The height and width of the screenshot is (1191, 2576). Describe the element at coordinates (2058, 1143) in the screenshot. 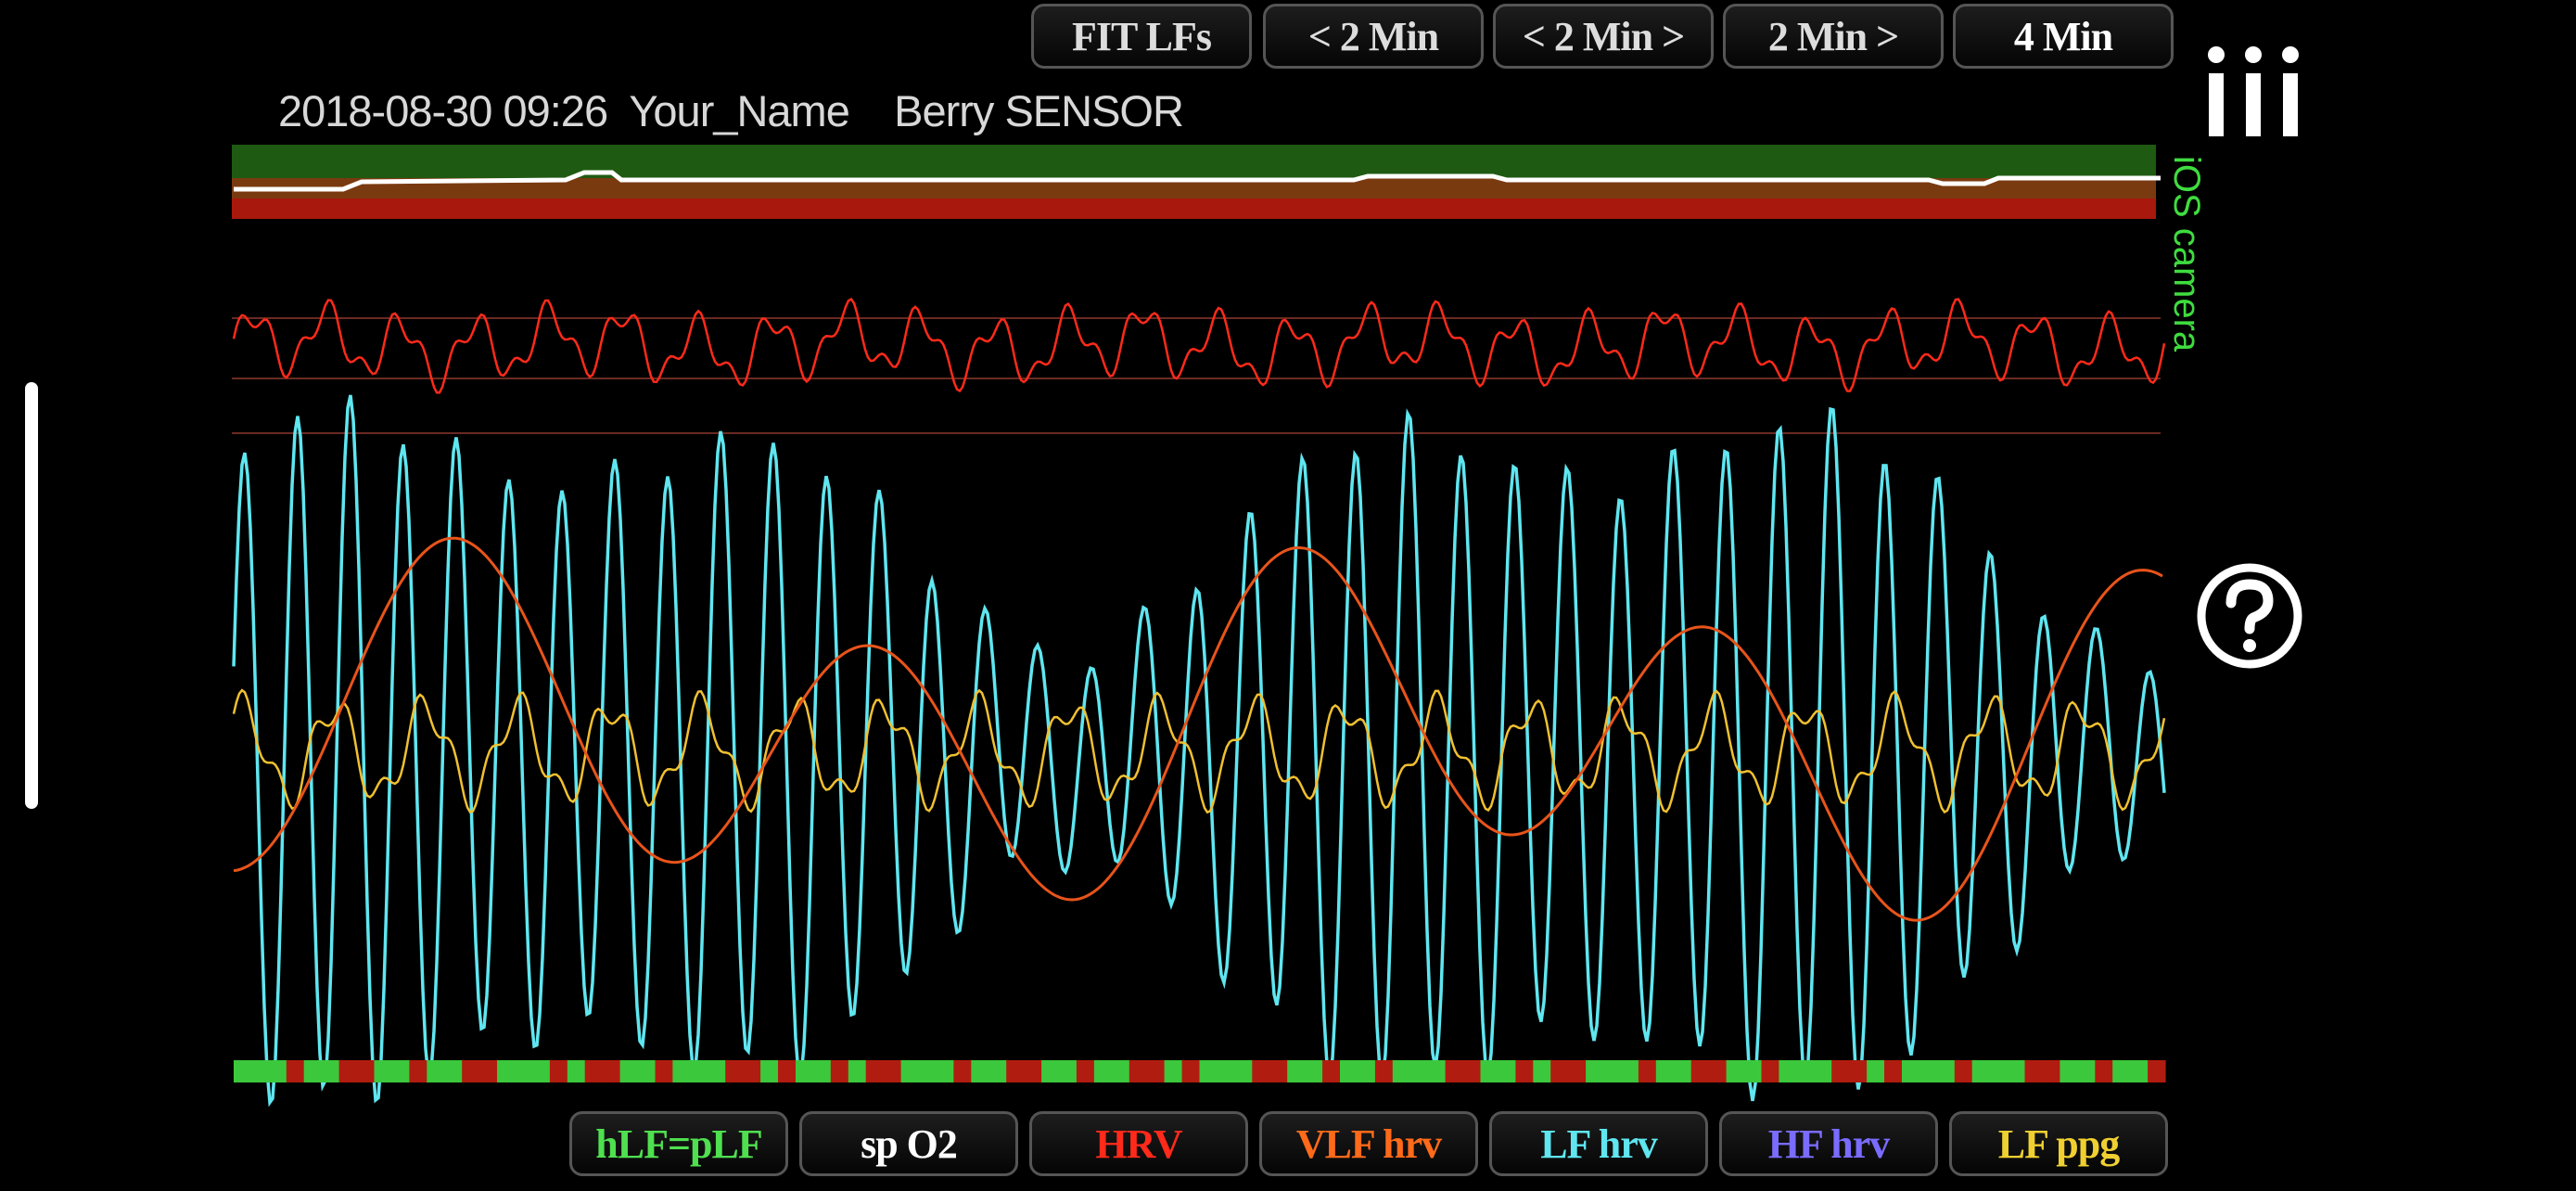

I see `lf-ppg-button: LF ppg` at that location.